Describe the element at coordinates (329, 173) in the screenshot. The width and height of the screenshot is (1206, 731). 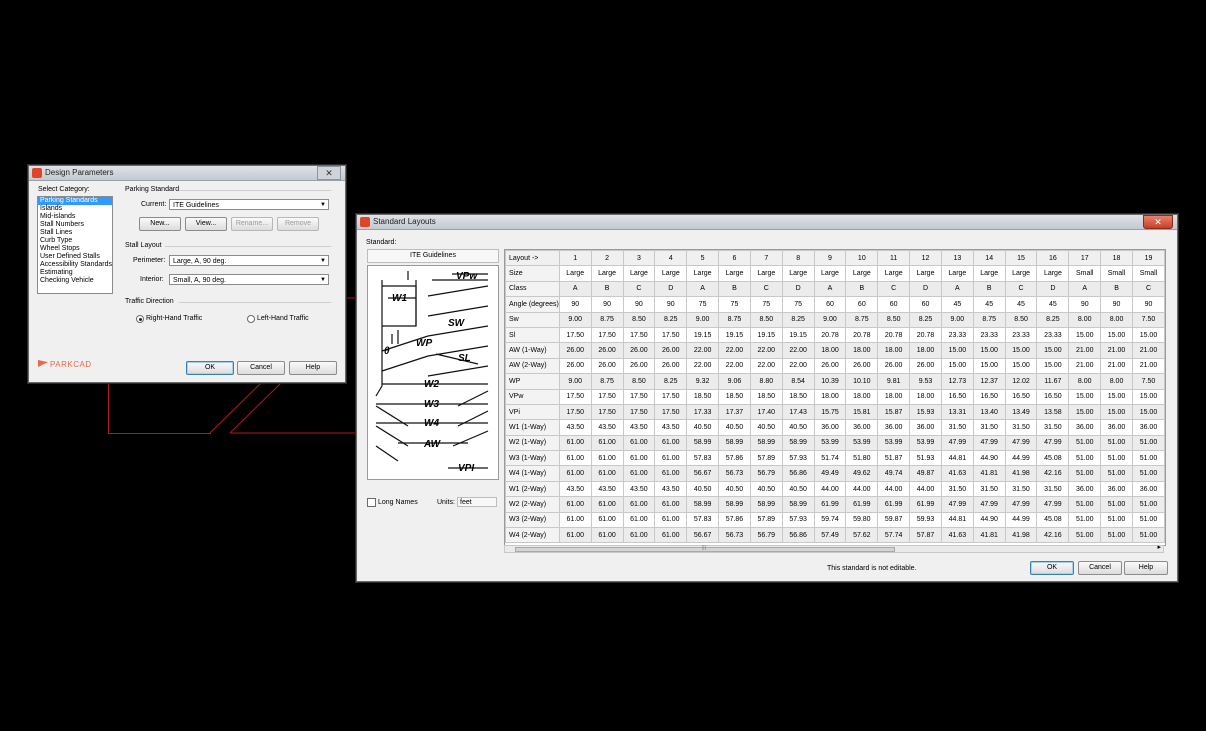
I see `close-icon: ✕` at that location.